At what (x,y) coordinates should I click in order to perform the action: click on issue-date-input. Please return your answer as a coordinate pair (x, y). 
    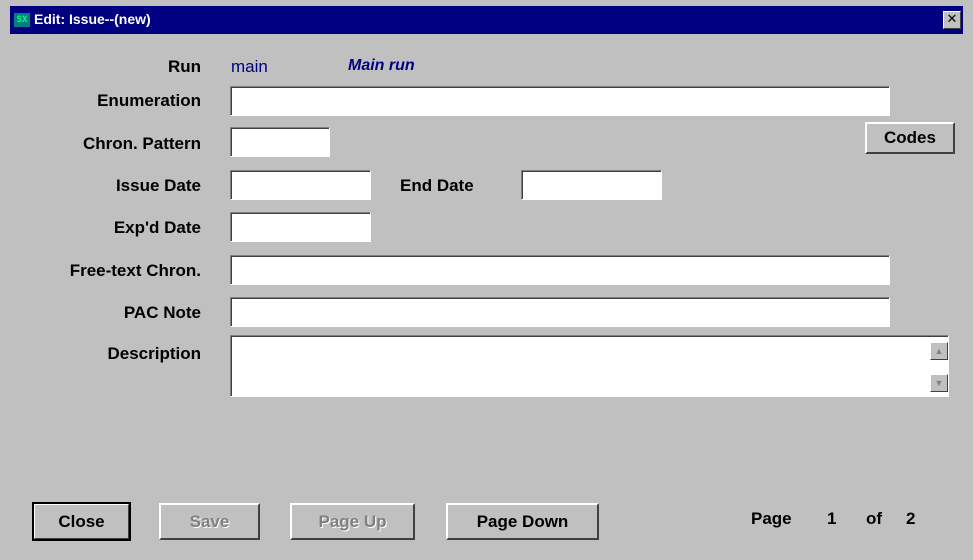
    Looking at the image, I should click on (300, 185).